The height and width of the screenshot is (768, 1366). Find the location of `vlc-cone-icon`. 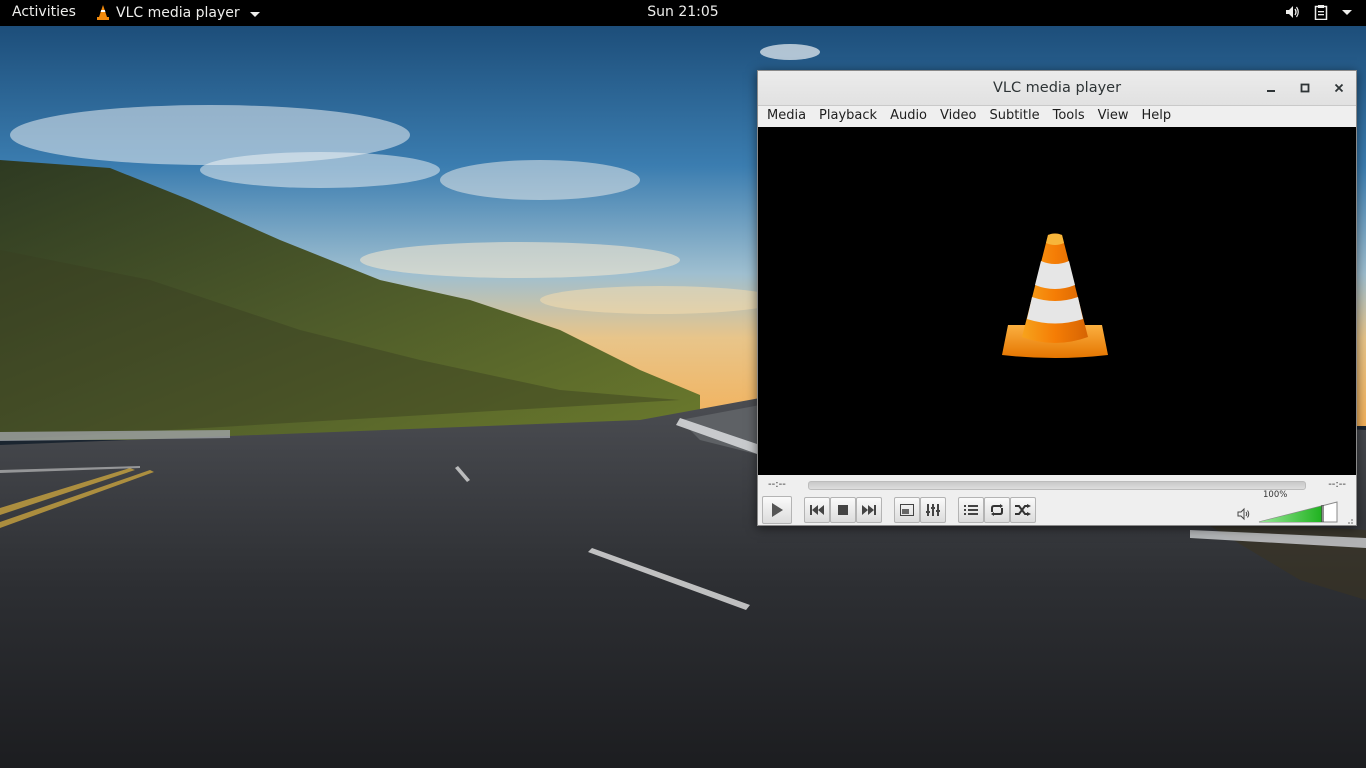

vlc-cone-icon is located at coordinates (103, 12).